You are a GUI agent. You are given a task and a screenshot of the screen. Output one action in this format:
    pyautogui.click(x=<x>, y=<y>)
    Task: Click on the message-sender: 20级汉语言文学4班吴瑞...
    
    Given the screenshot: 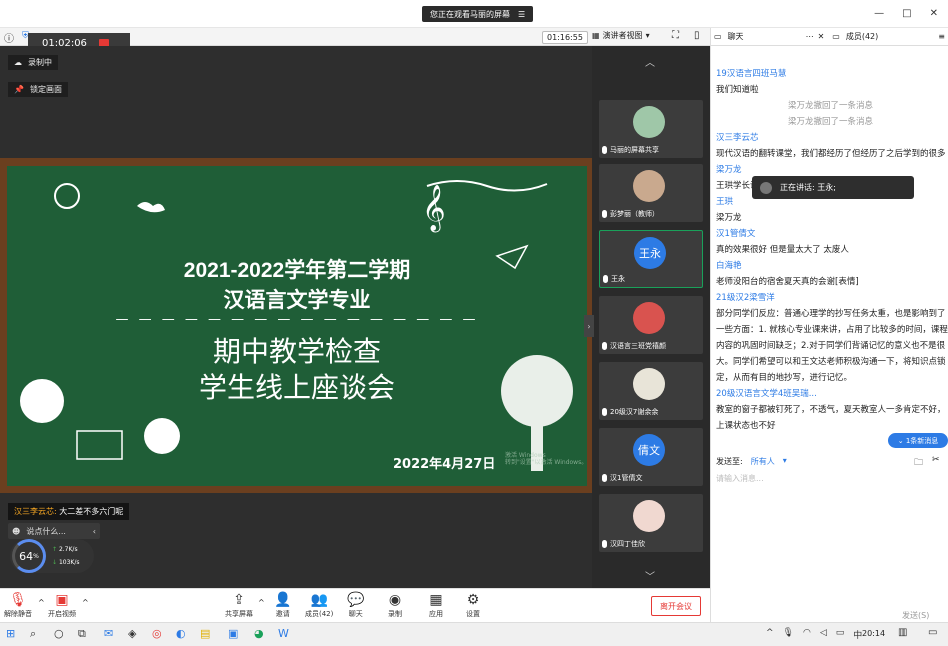 What is the action you would take?
    pyautogui.click(x=832, y=394)
    